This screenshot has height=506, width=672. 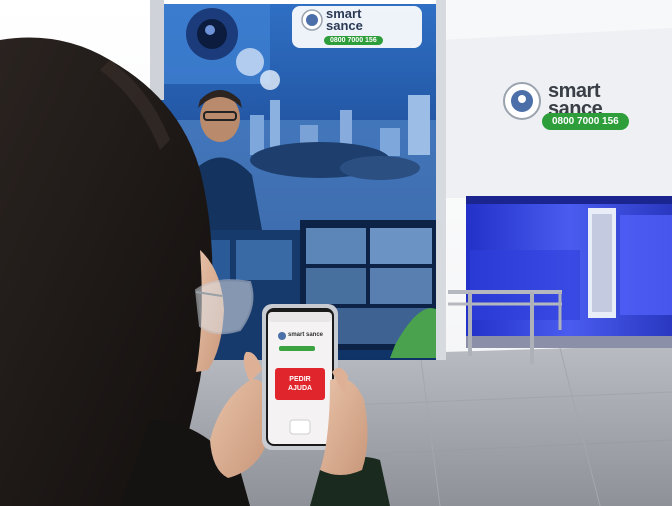 I want to click on pedir-ajuda-button: PEDIR AJUDA, so click(x=300, y=384).